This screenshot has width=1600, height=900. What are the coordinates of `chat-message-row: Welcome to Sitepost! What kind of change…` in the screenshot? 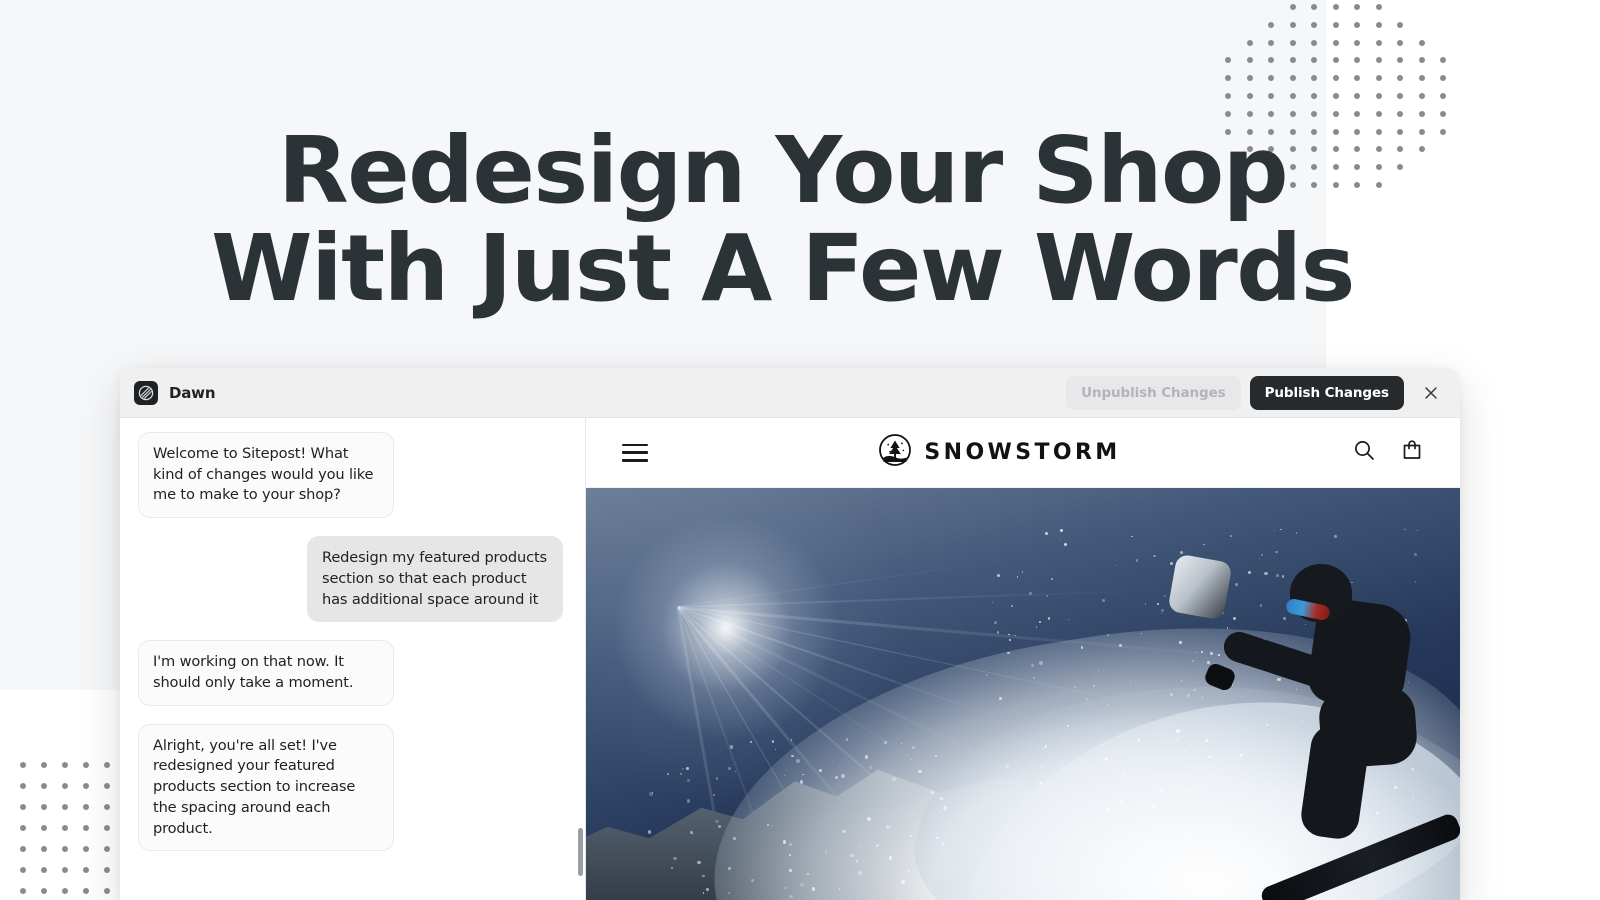 It's located at (352, 484).